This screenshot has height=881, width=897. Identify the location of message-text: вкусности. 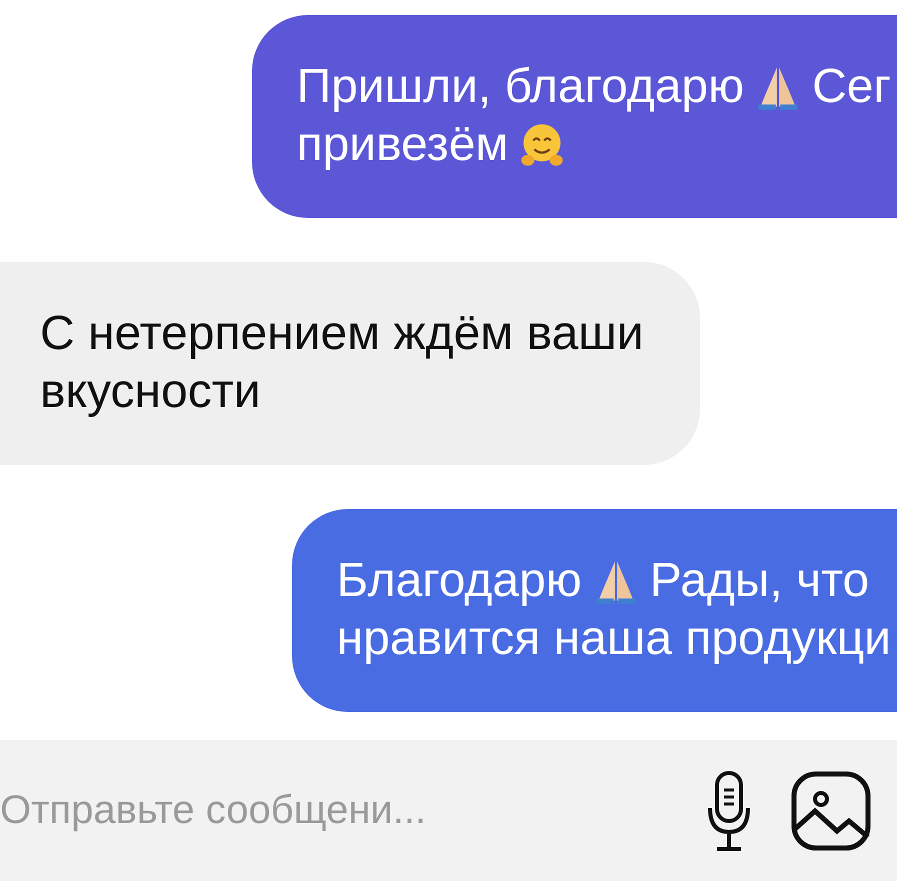
(150, 392).